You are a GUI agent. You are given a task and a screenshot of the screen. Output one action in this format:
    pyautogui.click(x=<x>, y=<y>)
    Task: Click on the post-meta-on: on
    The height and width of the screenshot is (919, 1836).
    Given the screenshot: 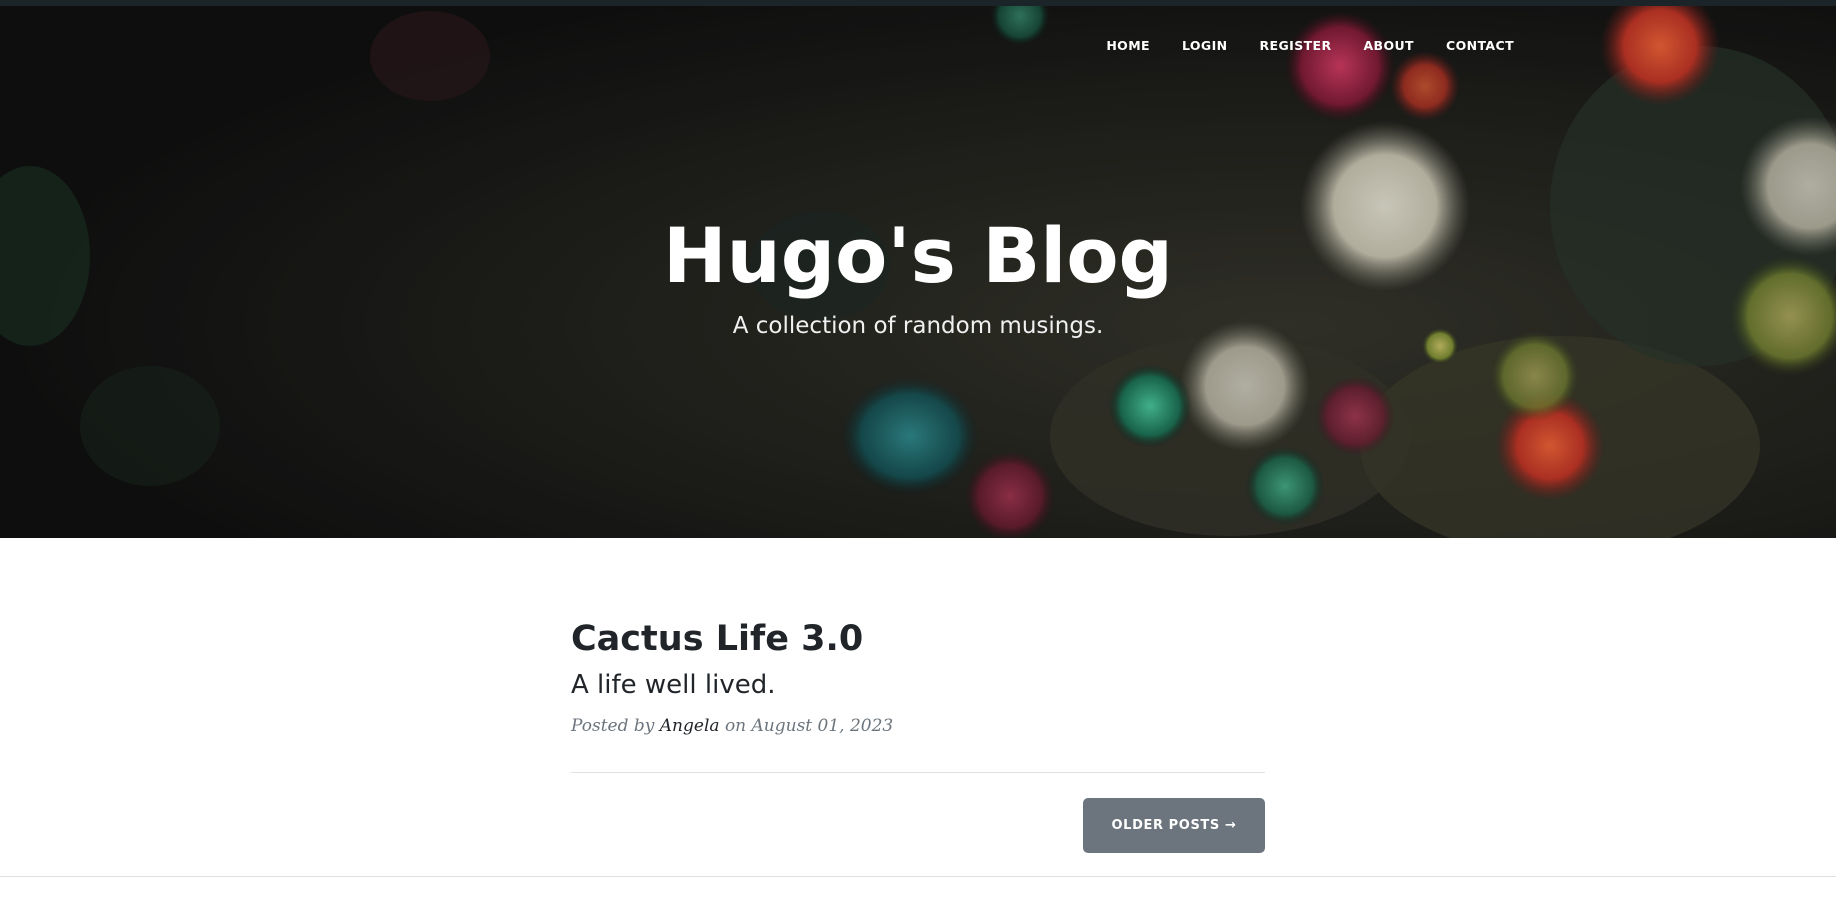 What is the action you would take?
    pyautogui.click(x=735, y=726)
    